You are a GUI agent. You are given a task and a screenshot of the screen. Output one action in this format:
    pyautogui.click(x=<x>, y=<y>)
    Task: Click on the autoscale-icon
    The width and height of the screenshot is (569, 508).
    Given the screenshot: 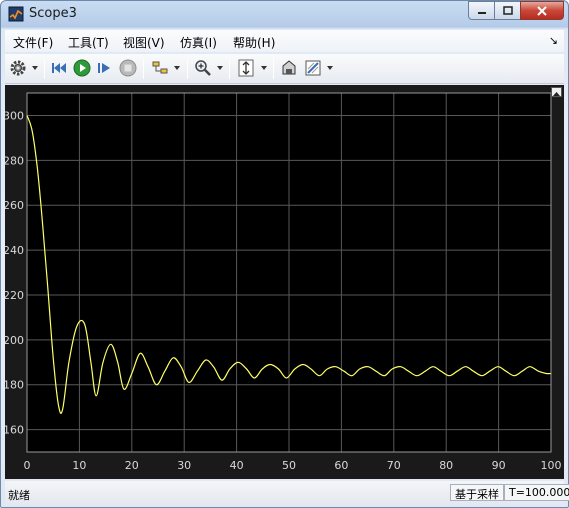 What is the action you would take?
    pyautogui.click(x=246, y=68)
    